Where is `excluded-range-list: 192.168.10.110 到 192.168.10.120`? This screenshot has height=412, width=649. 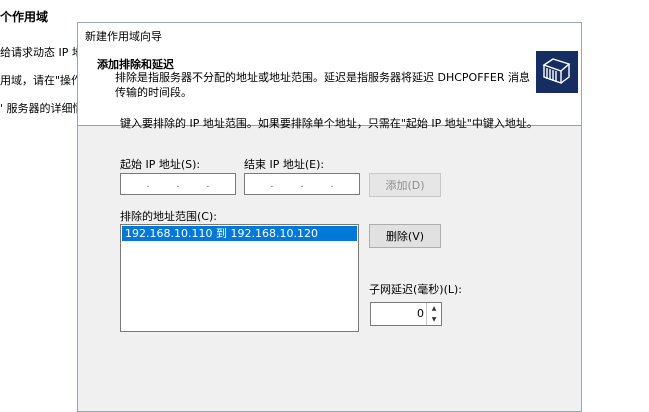
excluded-range-list: 192.168.10.110 到 192.168.10.120 is located at coordinates (239, 278).